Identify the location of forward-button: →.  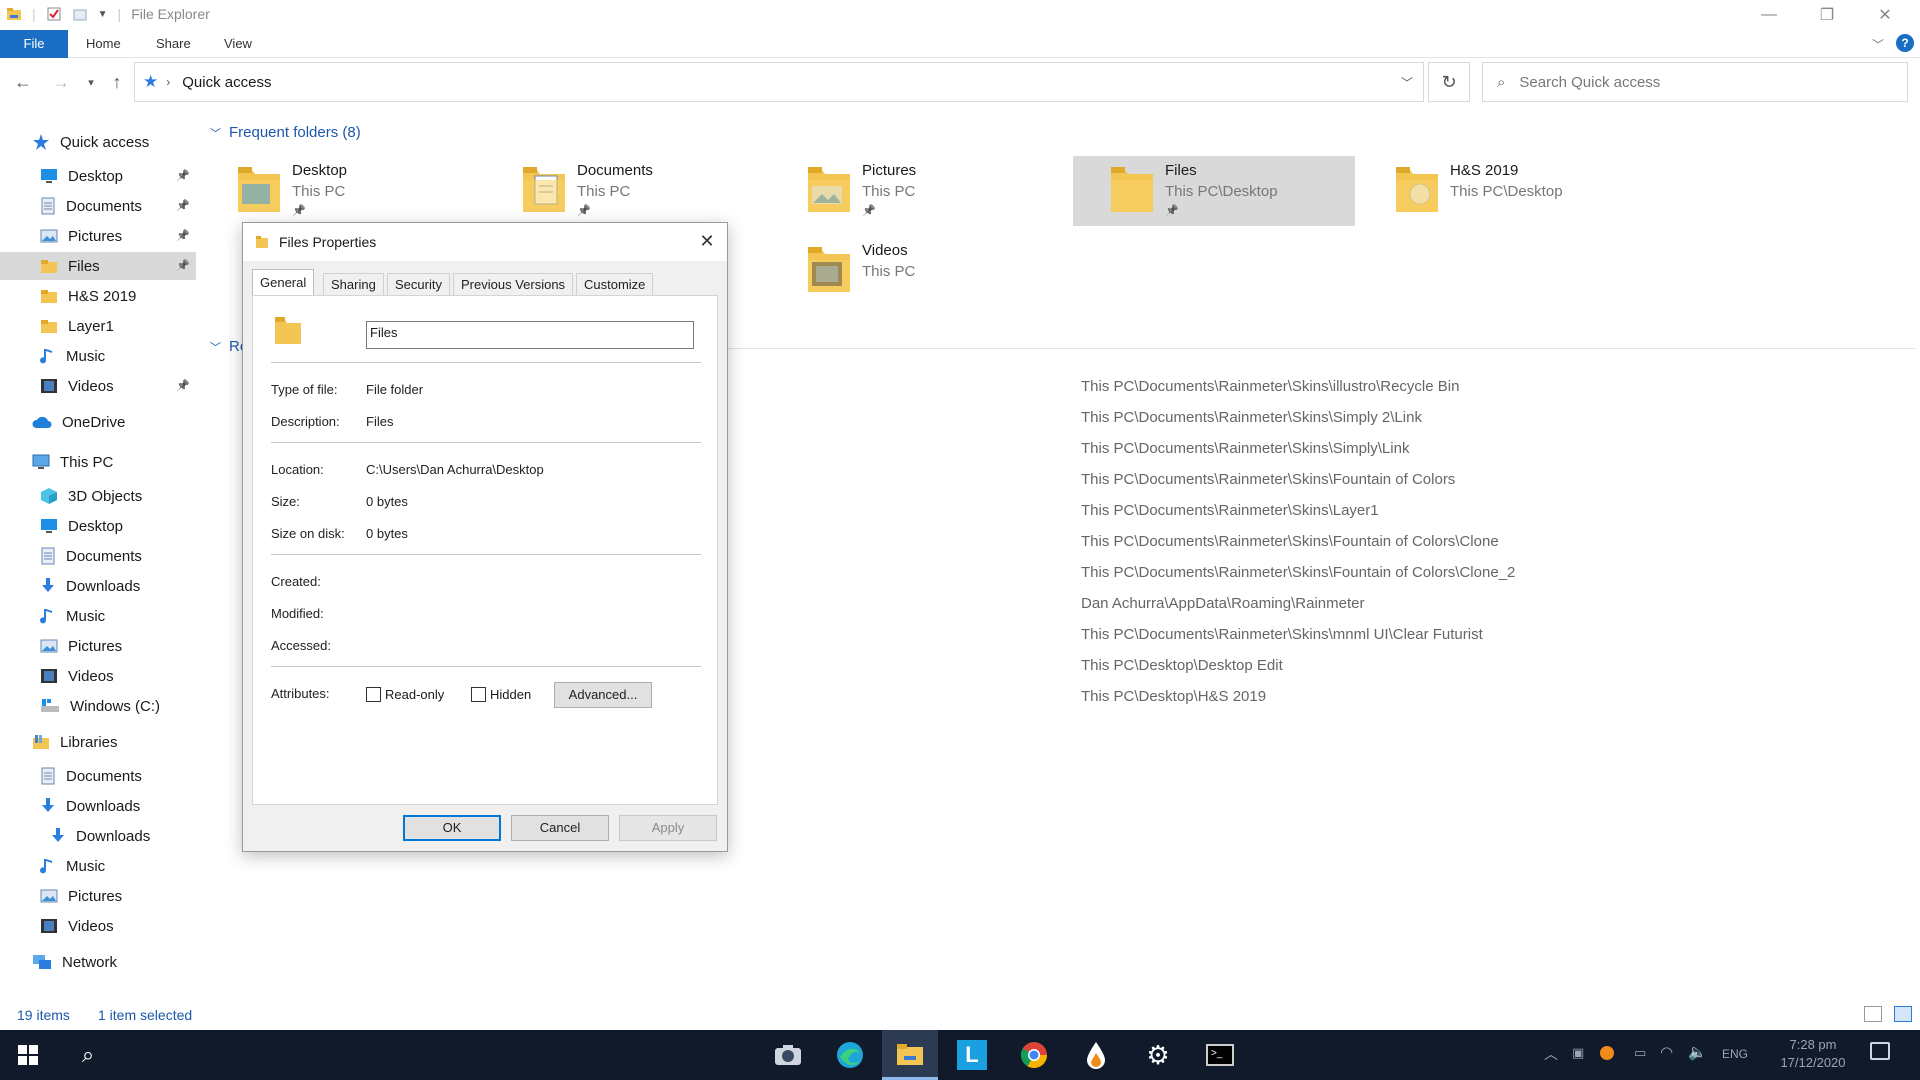
(61, 82).